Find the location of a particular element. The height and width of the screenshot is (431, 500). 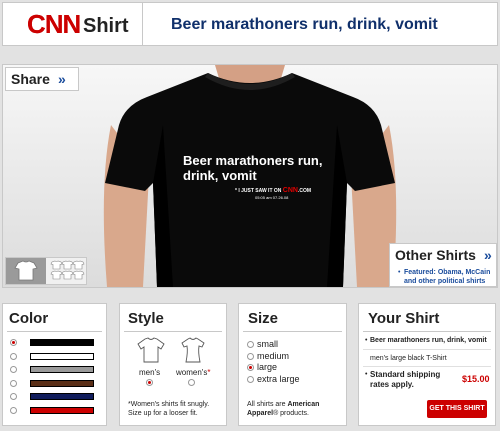

color-panel-title: Color is located at coordinates (29, 318).